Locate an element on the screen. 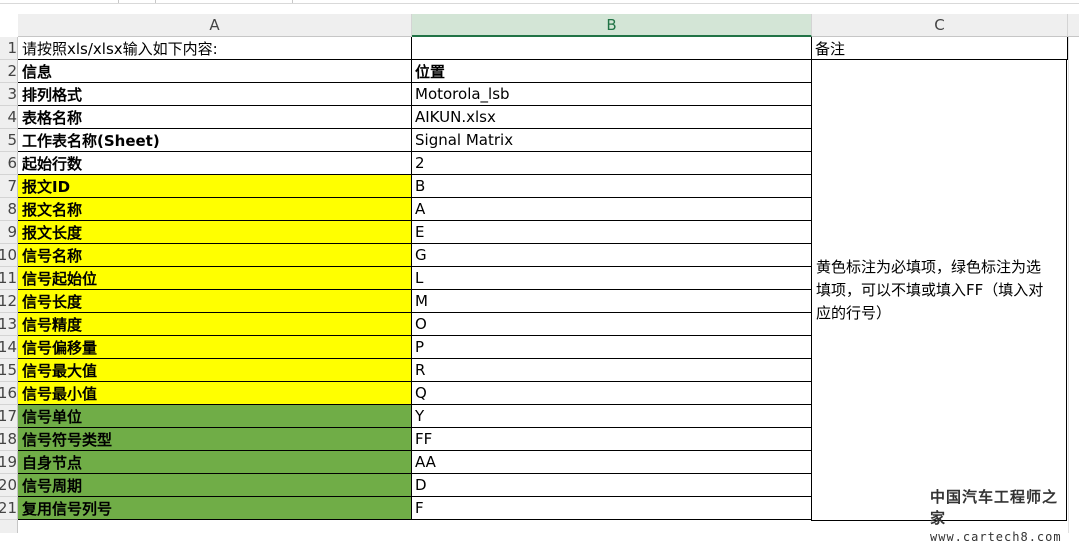  row-header: 2 is located at coordinates (9, 71).